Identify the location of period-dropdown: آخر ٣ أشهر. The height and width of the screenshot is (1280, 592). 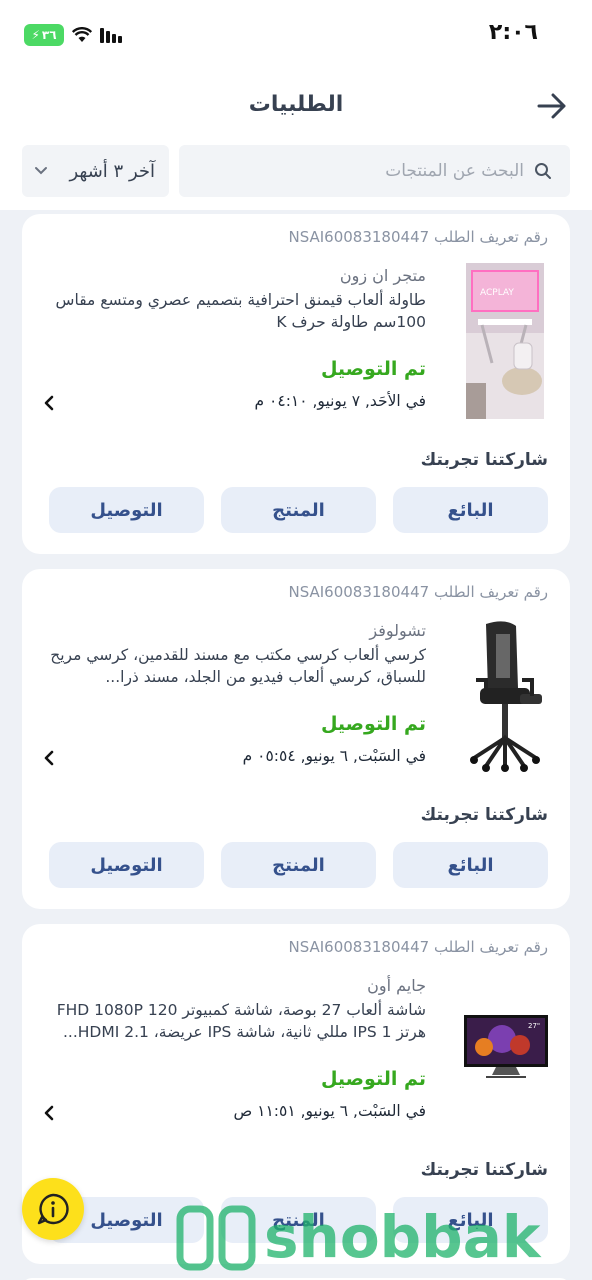
(95, 171).